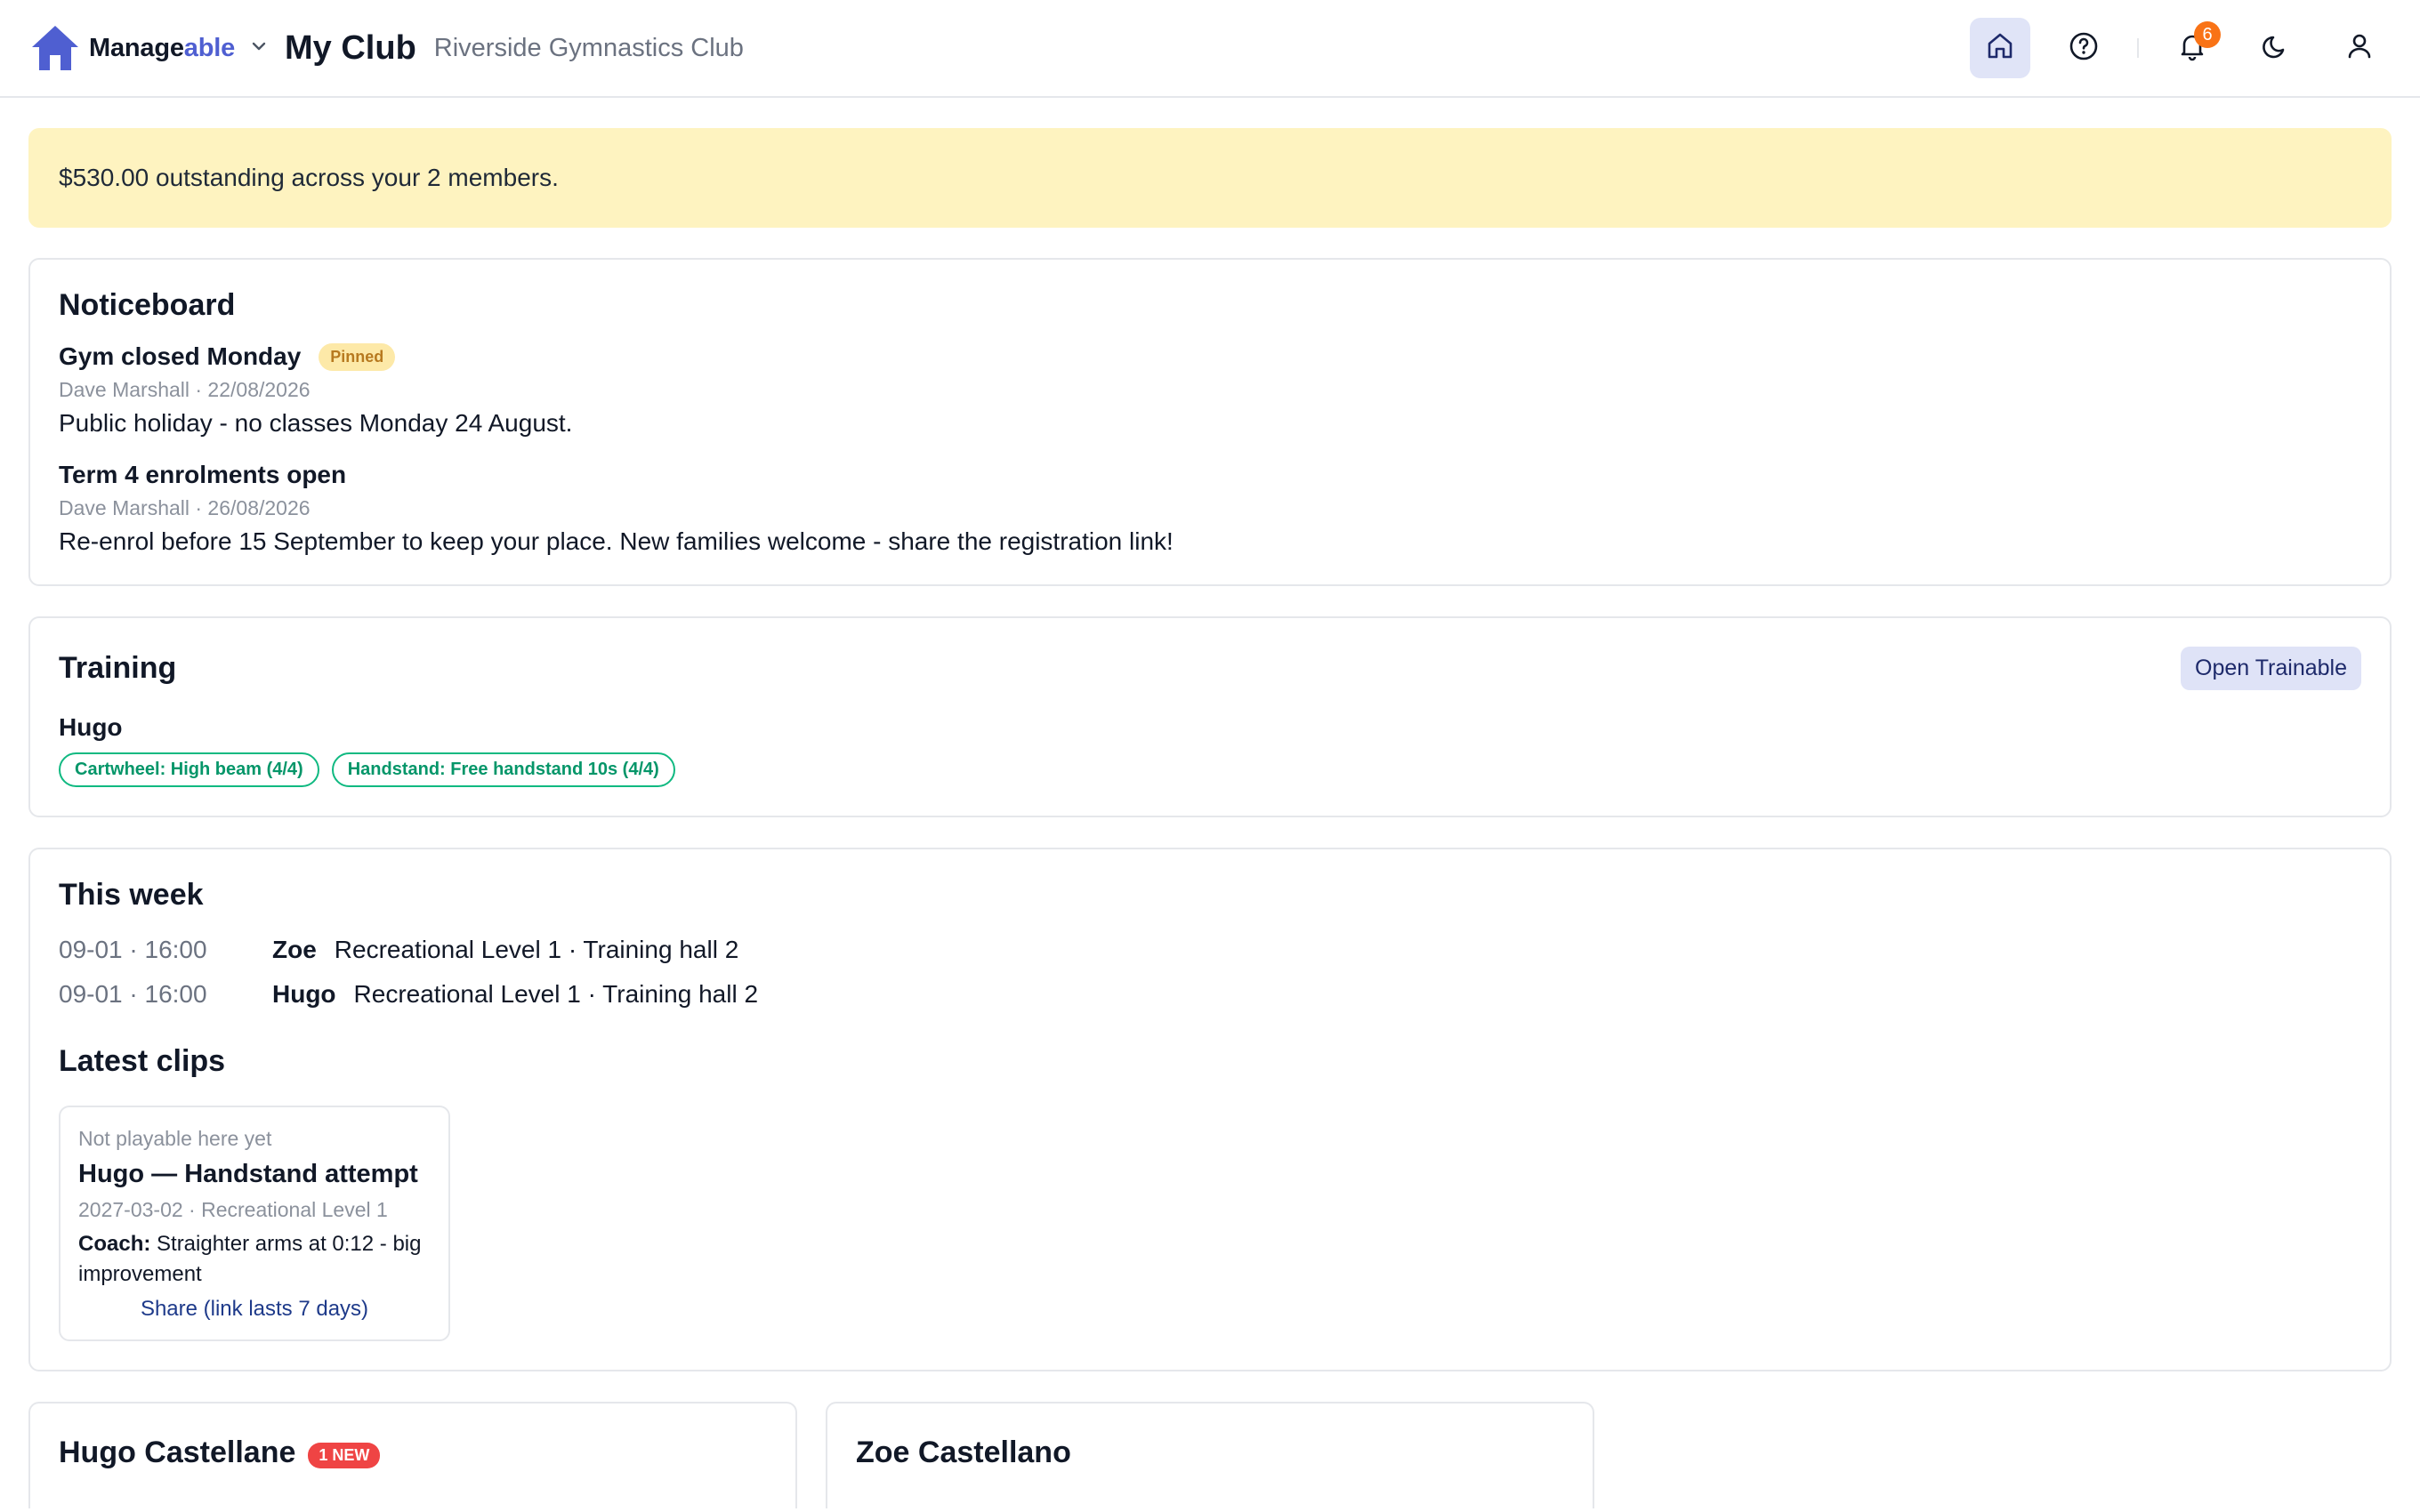 This screenshot has height=1512, width=2420. I want to click on help-button, so click(2083, 48).